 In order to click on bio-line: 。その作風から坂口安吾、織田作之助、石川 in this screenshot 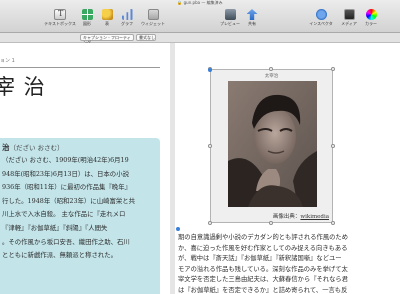, I will do `click(66, 241)`.